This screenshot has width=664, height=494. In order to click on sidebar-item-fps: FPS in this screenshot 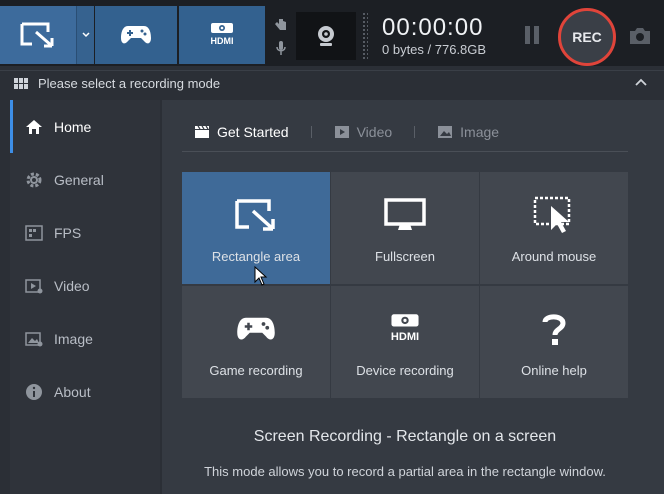, I will do `click(85, 232)`.